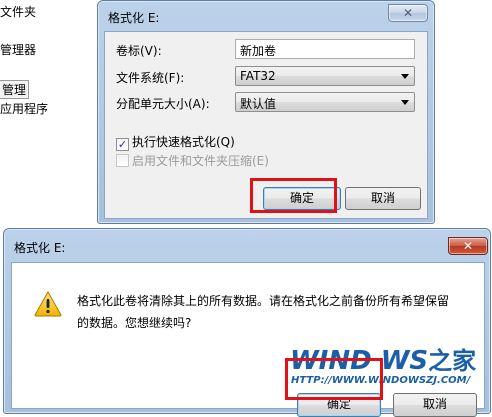 The height and width of the screenshot is (417, 492). What do you see at coordinates (139, 51) in the screenshot?
I see `volume-label-label: 卷标(V):` at bounding box center [139, 51].